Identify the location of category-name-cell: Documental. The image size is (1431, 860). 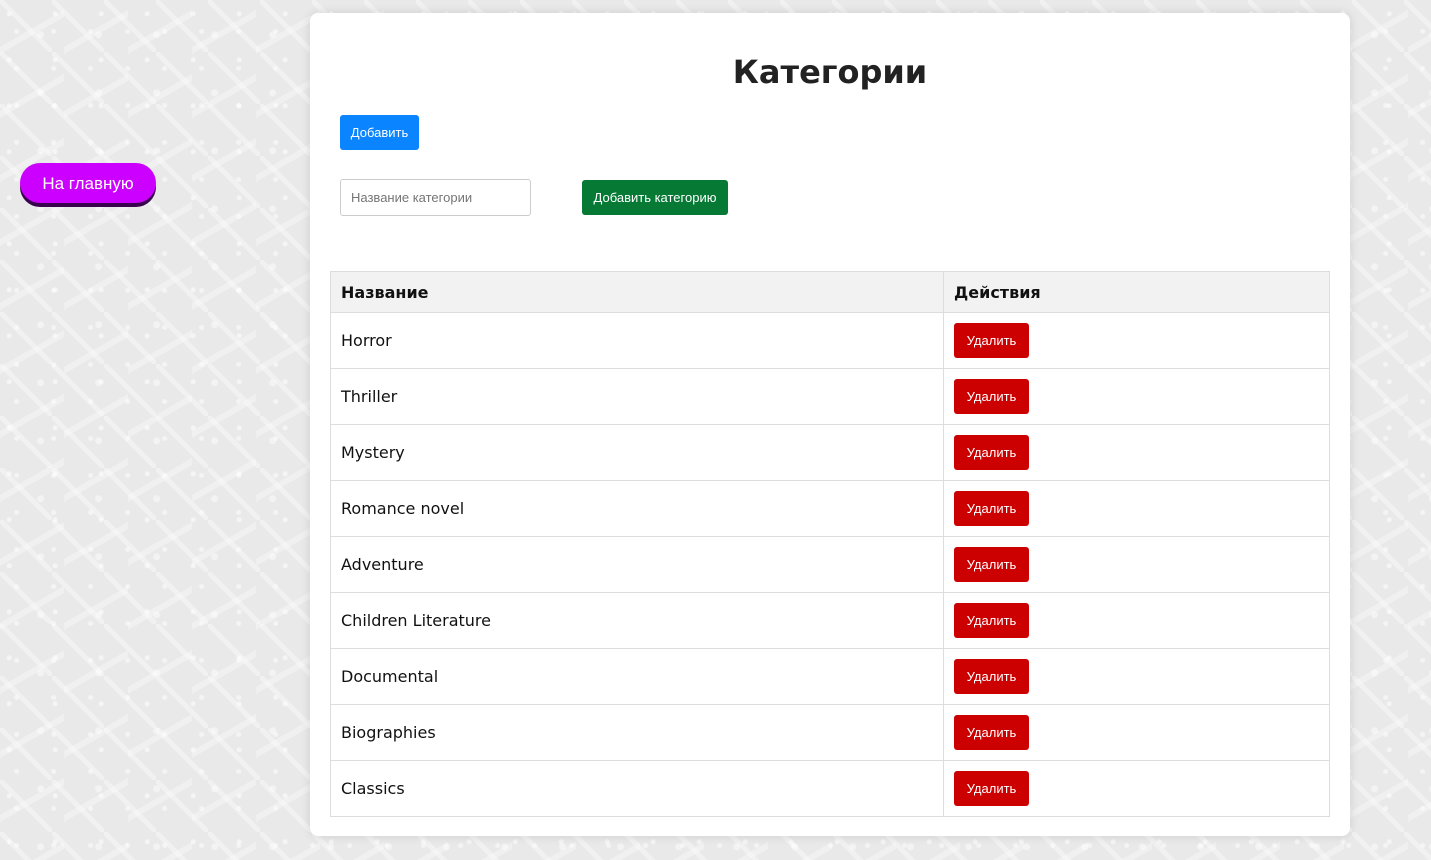
(637, 676).